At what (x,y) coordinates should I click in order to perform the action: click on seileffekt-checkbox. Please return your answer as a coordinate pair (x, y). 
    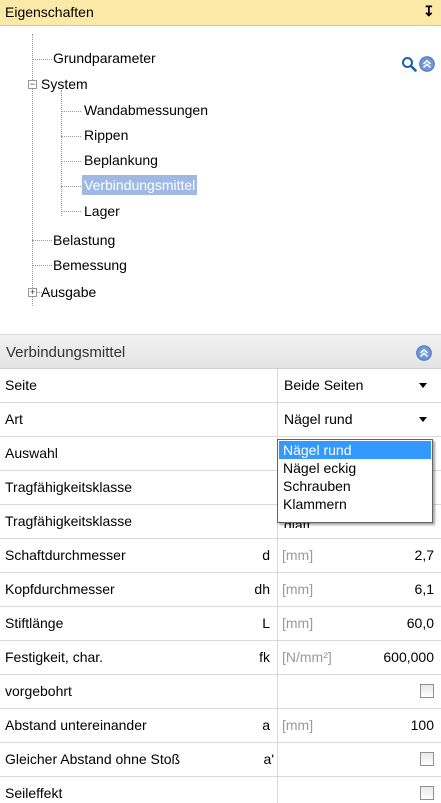
    Looking at the image, I should click on (427, 793).